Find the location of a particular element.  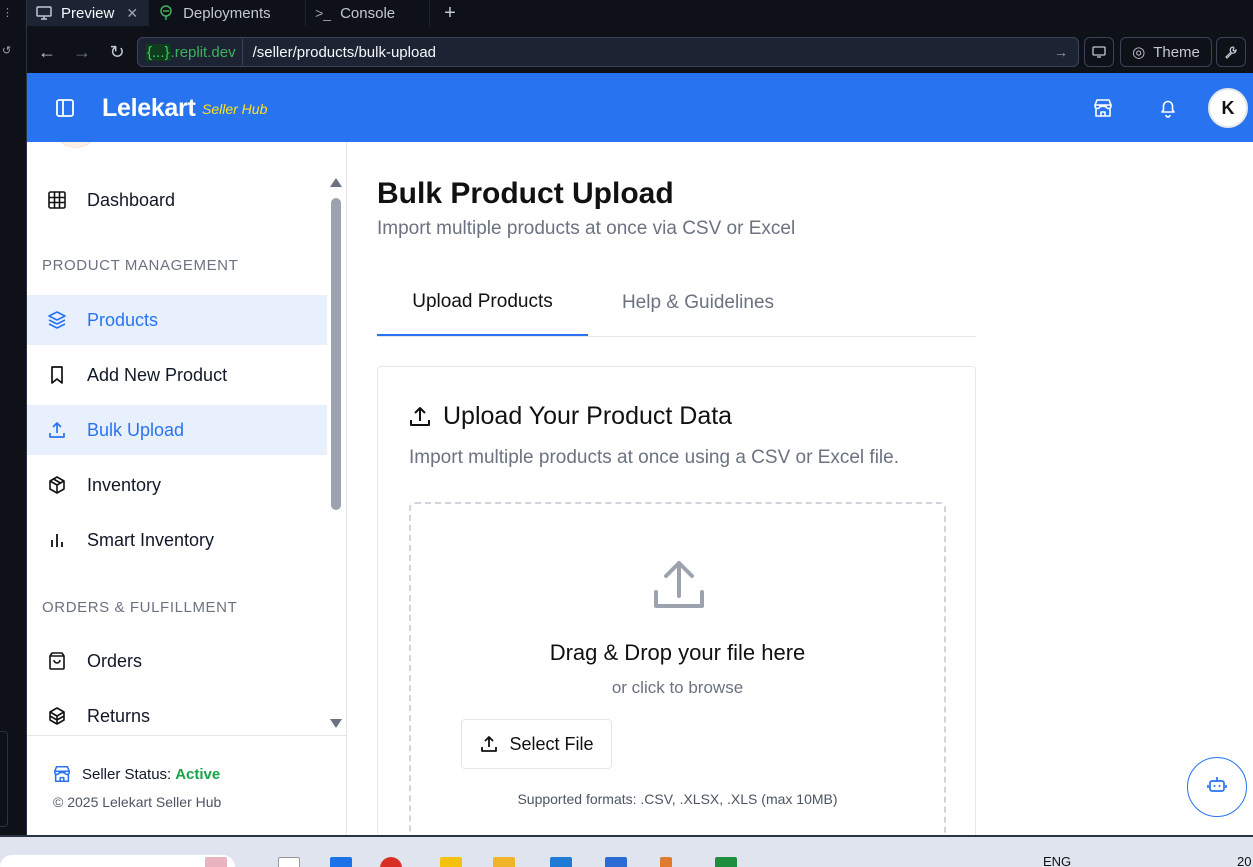

return-box-icon is located at coordinates (57, 716).